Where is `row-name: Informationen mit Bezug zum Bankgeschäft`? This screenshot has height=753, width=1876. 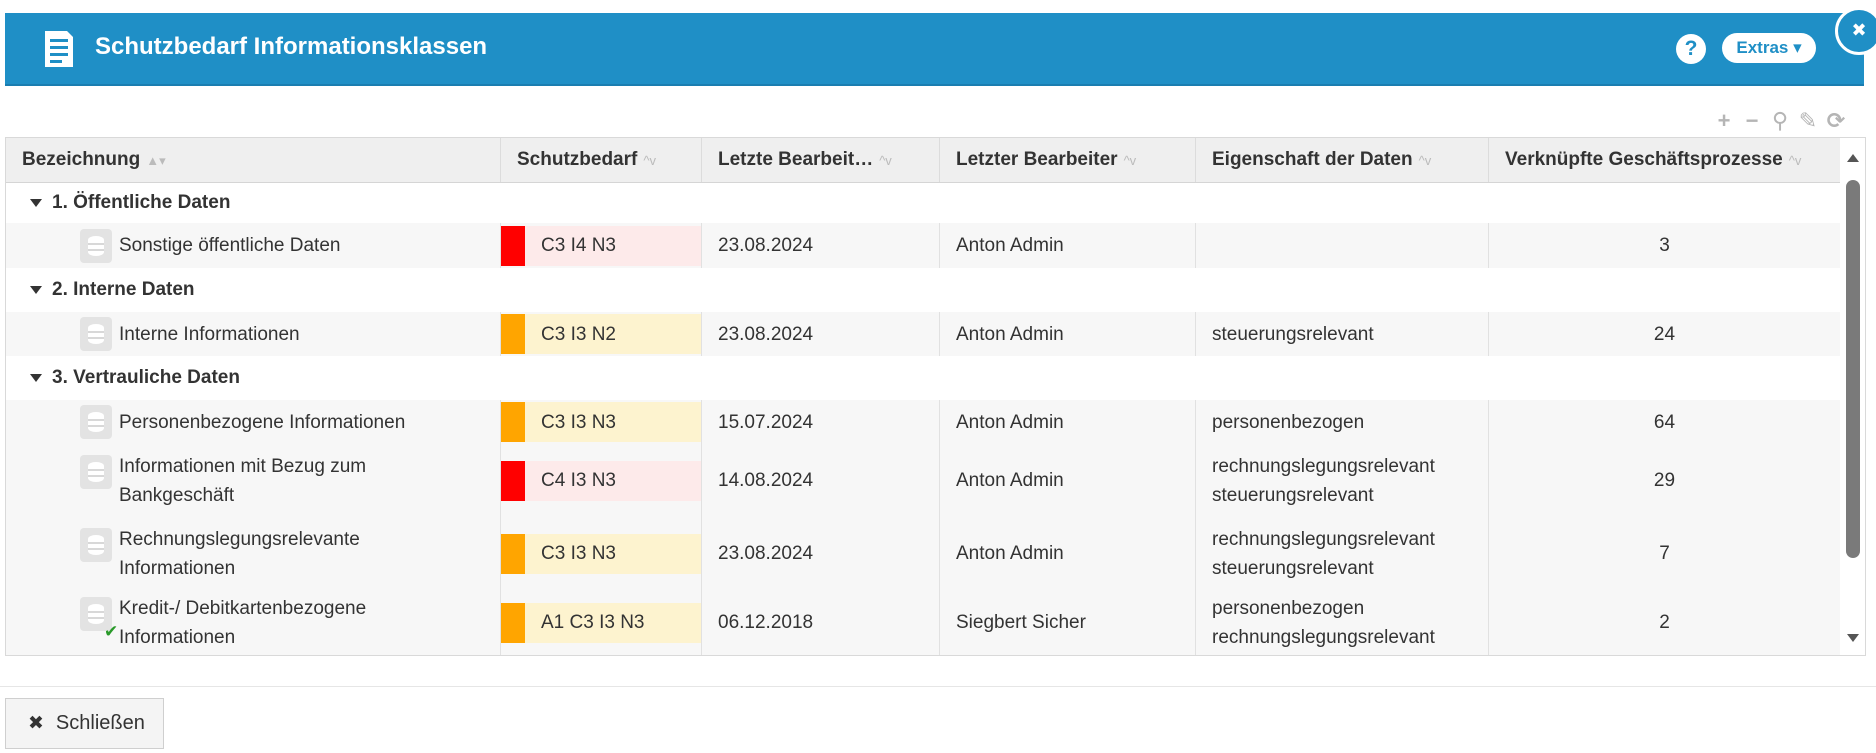
row-name: Informationen mit Bezug zum Bankgeschäft is located at coordinates (242, 480).